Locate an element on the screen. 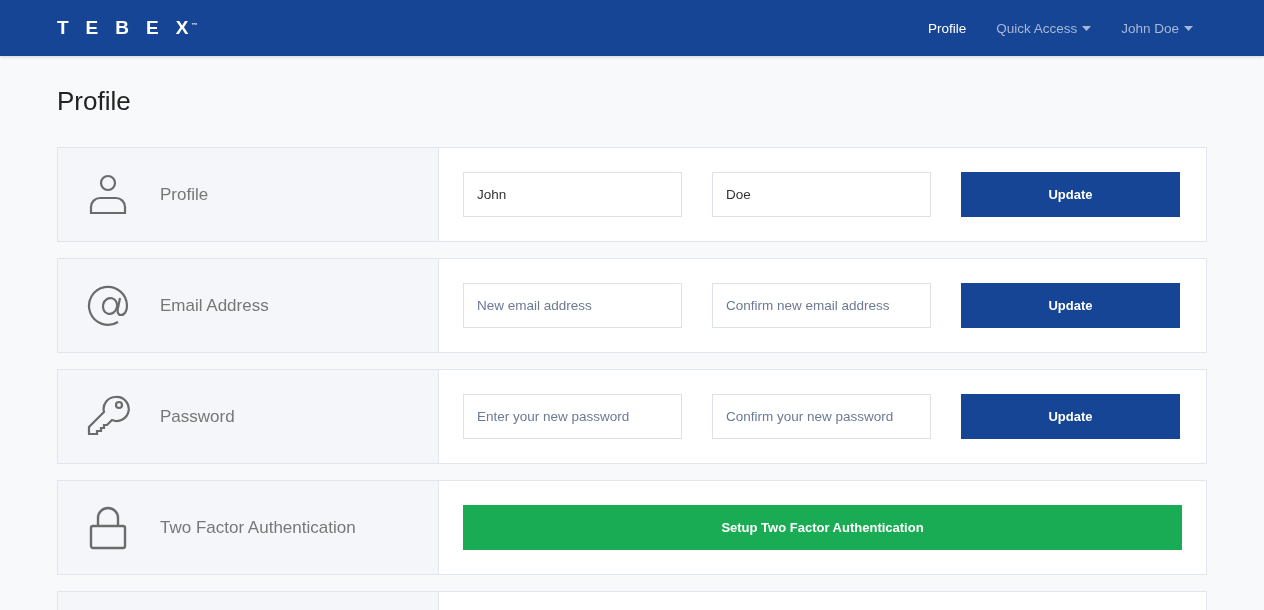 Image resolution: width=1264 pixels, height=610 pixels. section-label: Two Factor Authentication is located at coordinates (258, 527).